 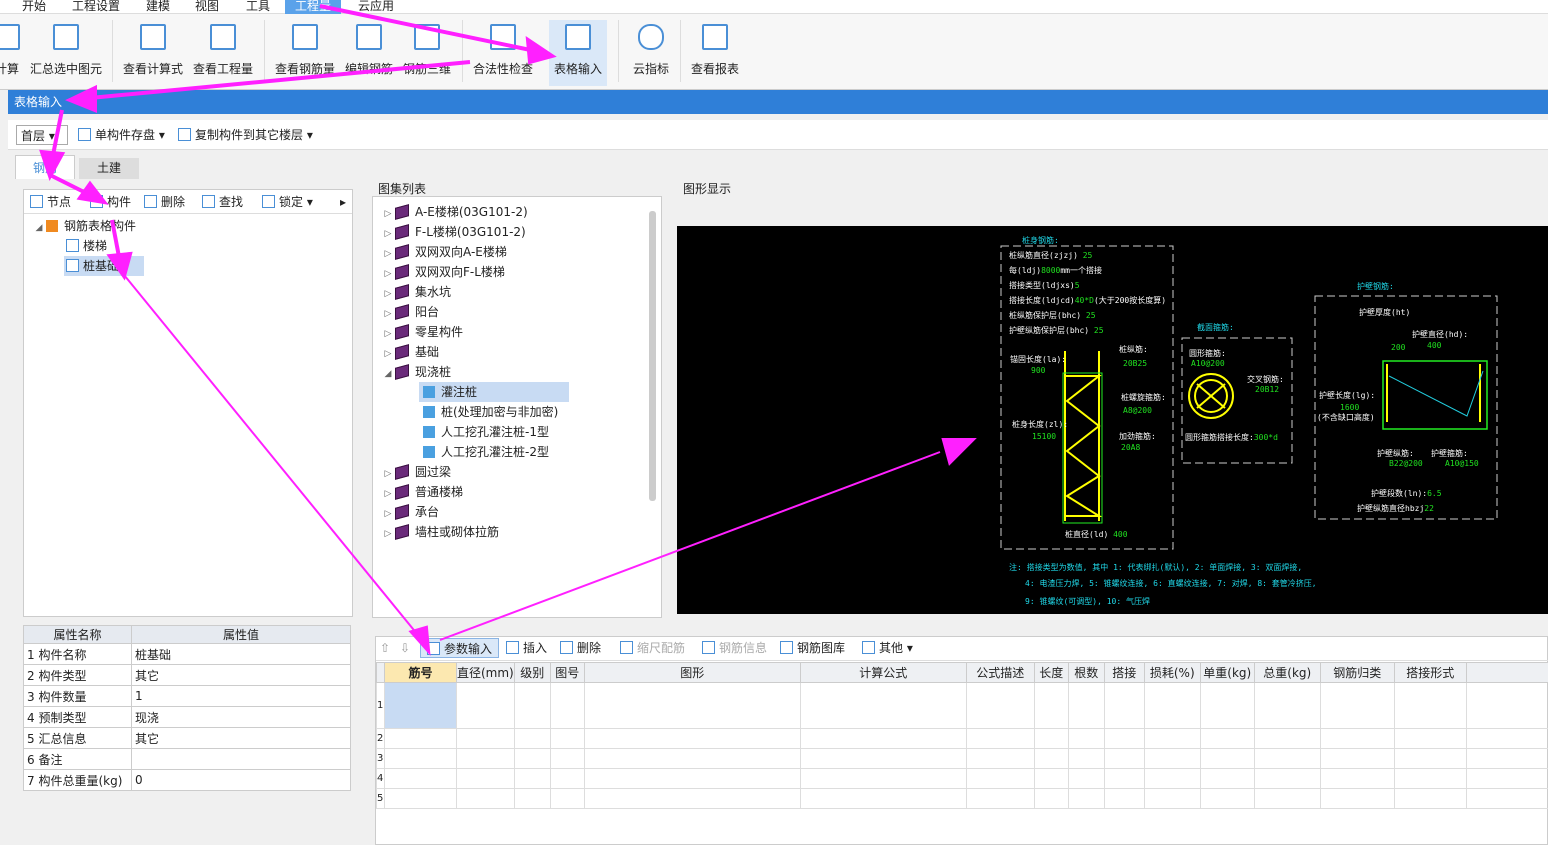 I want to click on collapse-icon: ◢, so click(x=39, y=228).